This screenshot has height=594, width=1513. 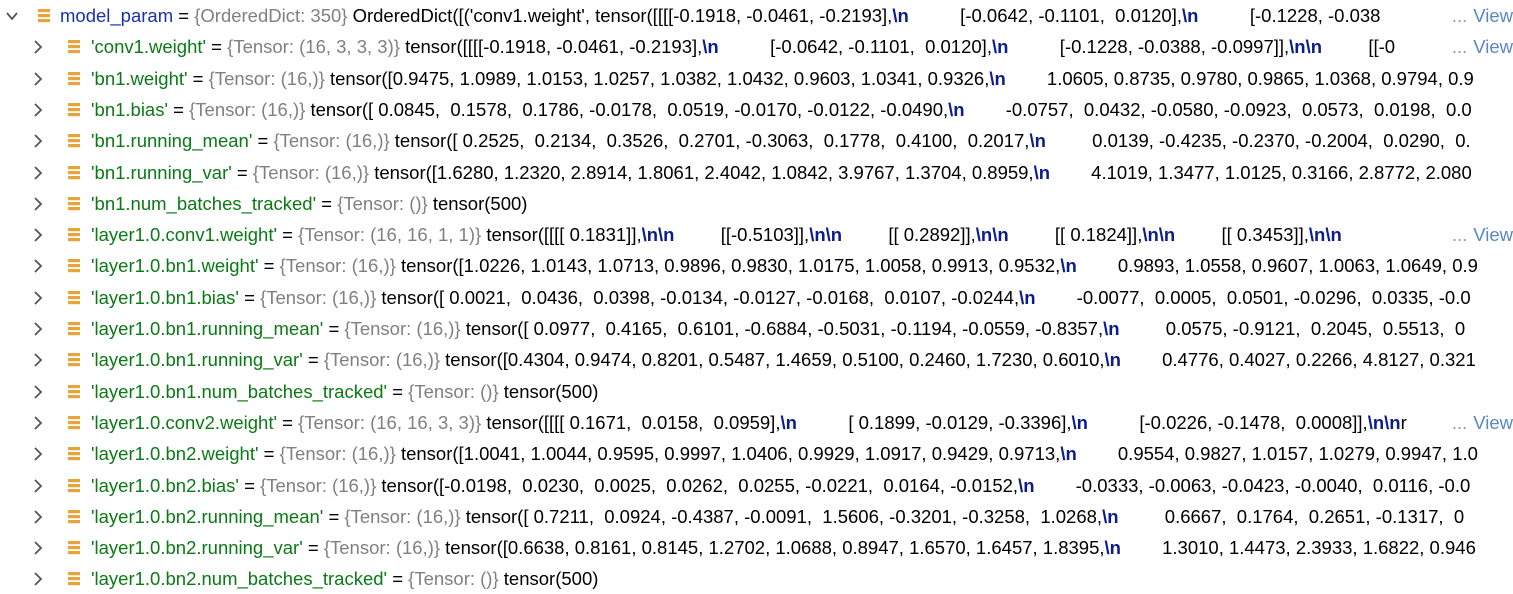 I want to click on key-name: 'bn1.bias', so click(x=130, y=109).